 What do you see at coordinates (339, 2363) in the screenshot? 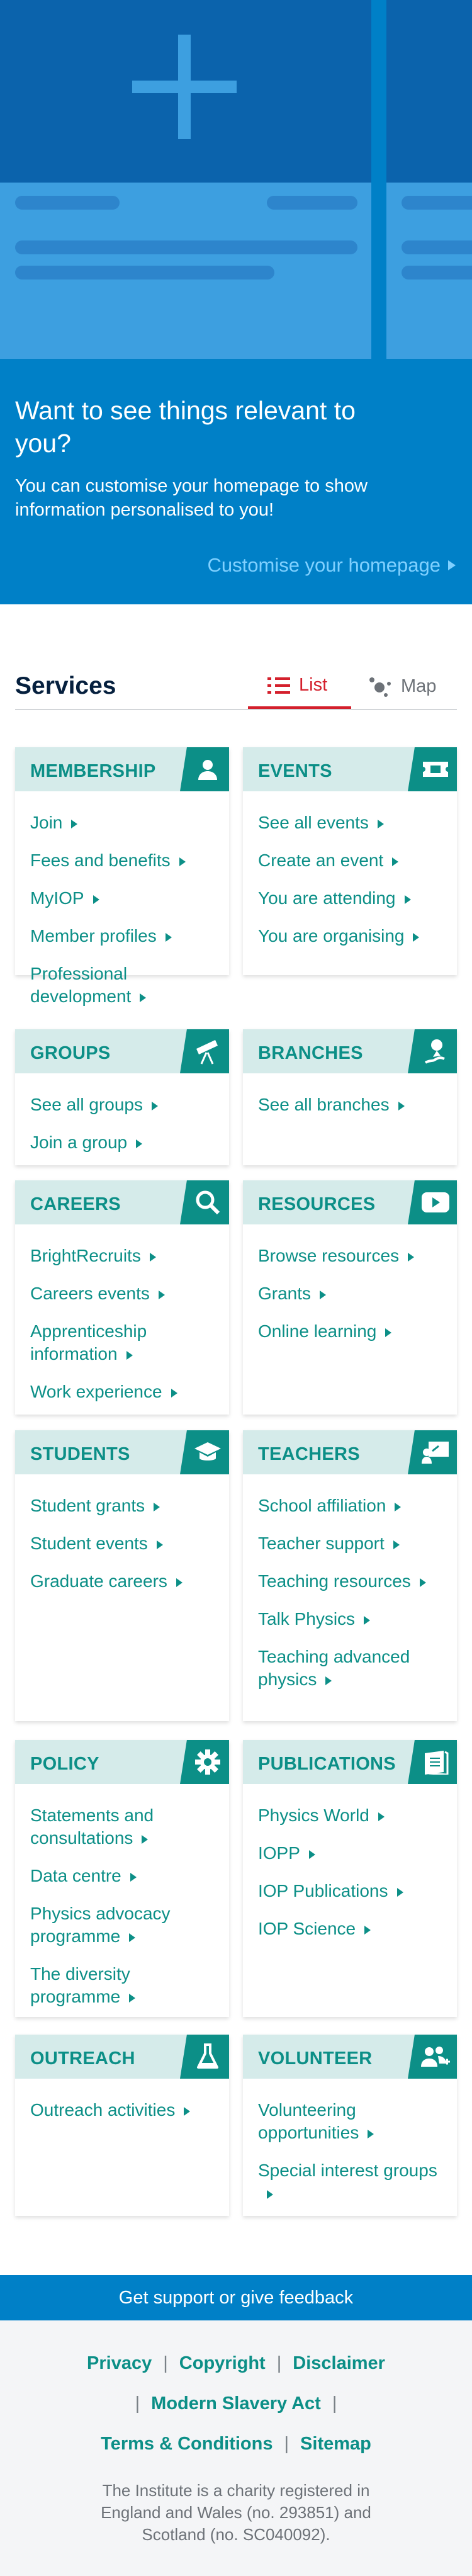
I see `footer-link-disclaimer: Disclaimer` at bounding box center [339, 2363].